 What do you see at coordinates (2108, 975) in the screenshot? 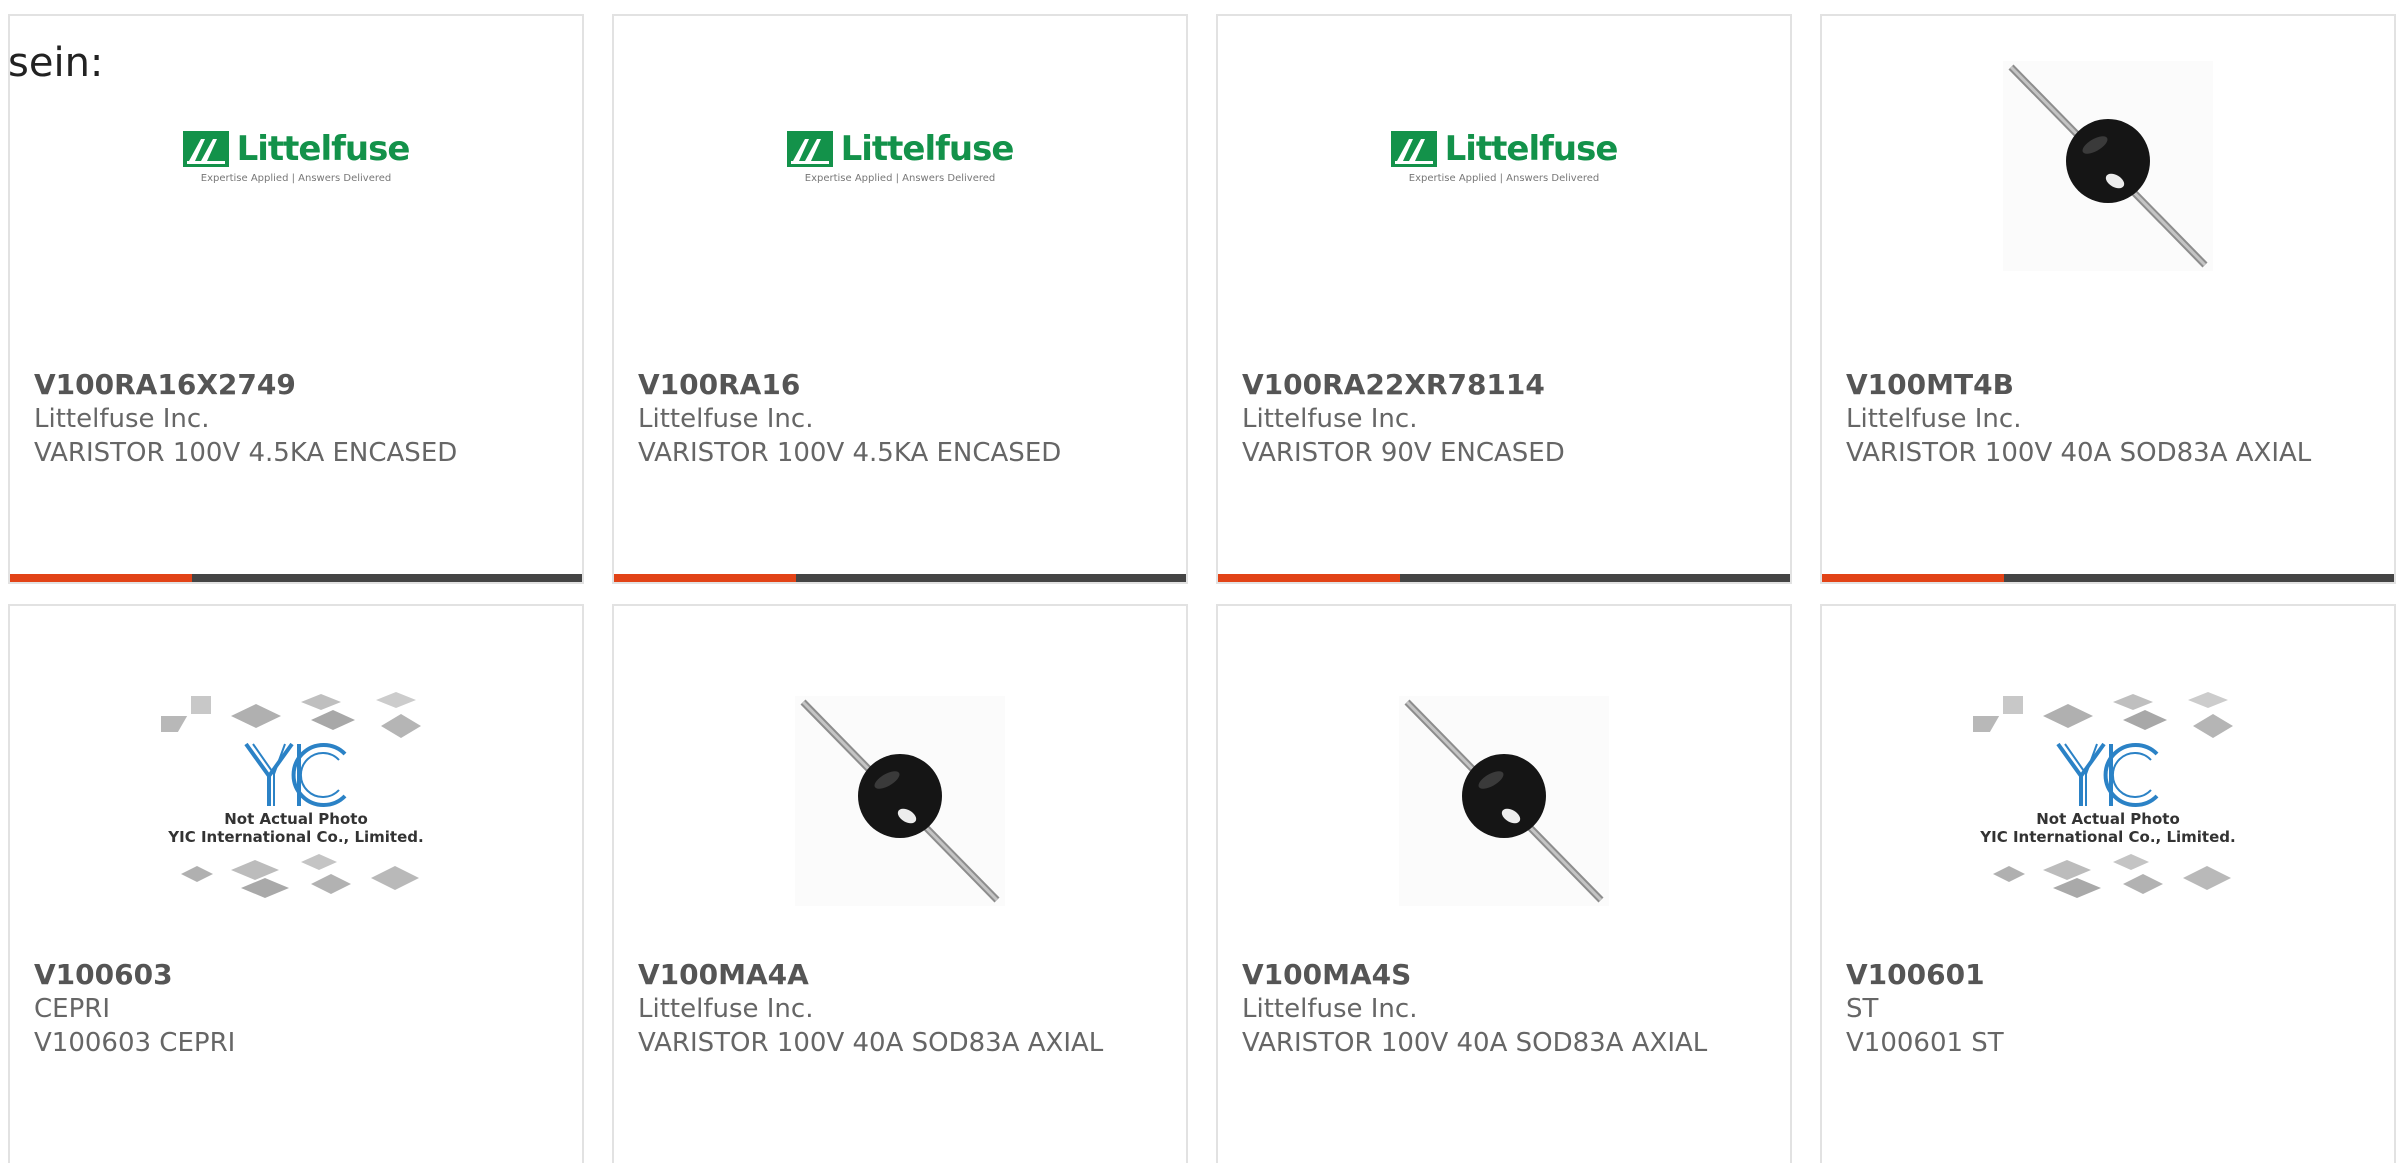
I see `part-number: V100601` at bounding box center [2108, 975].